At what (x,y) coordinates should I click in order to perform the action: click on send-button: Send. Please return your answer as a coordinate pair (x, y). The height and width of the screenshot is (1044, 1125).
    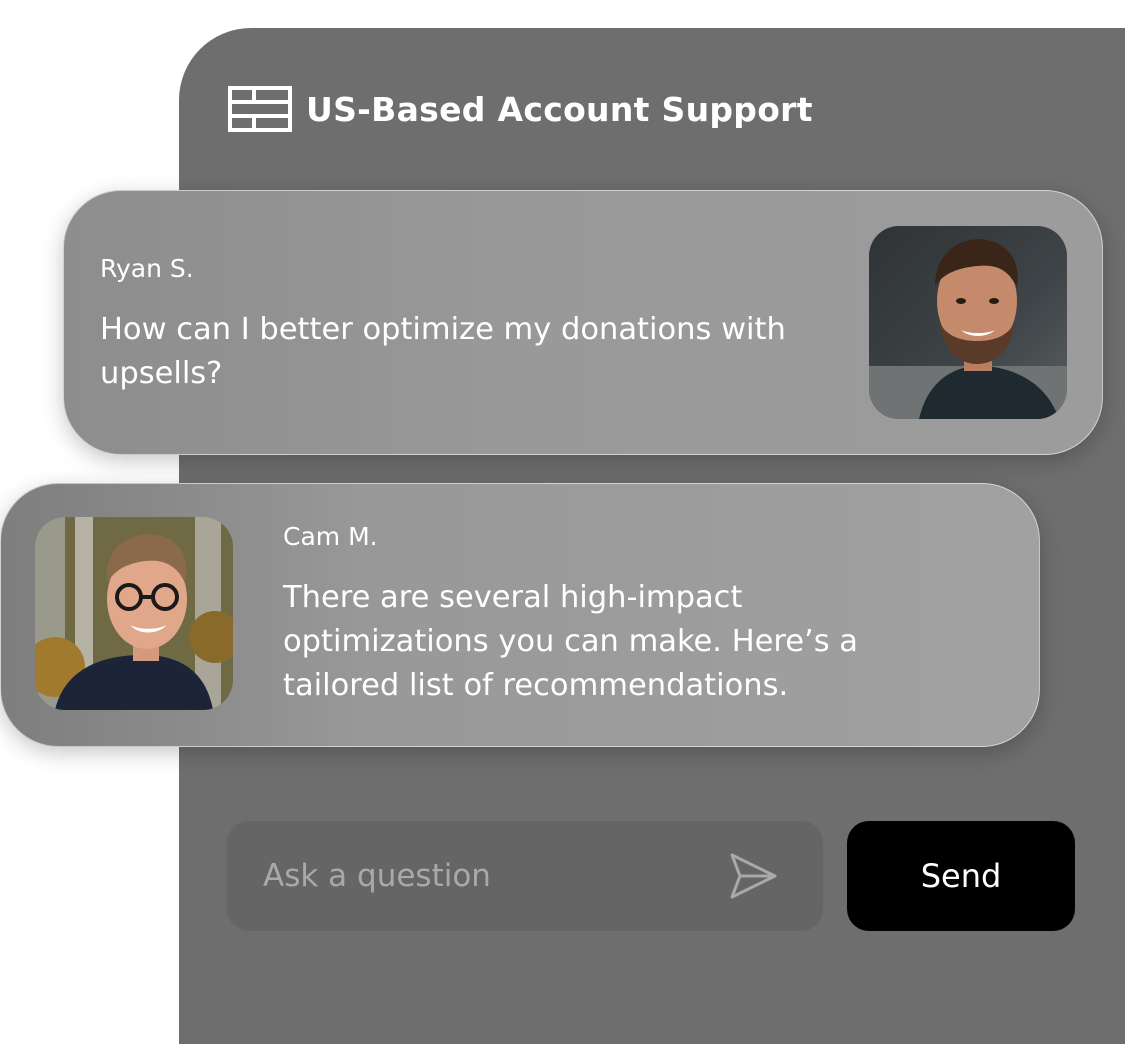
    Looking at the image, I should click on (961, 876).